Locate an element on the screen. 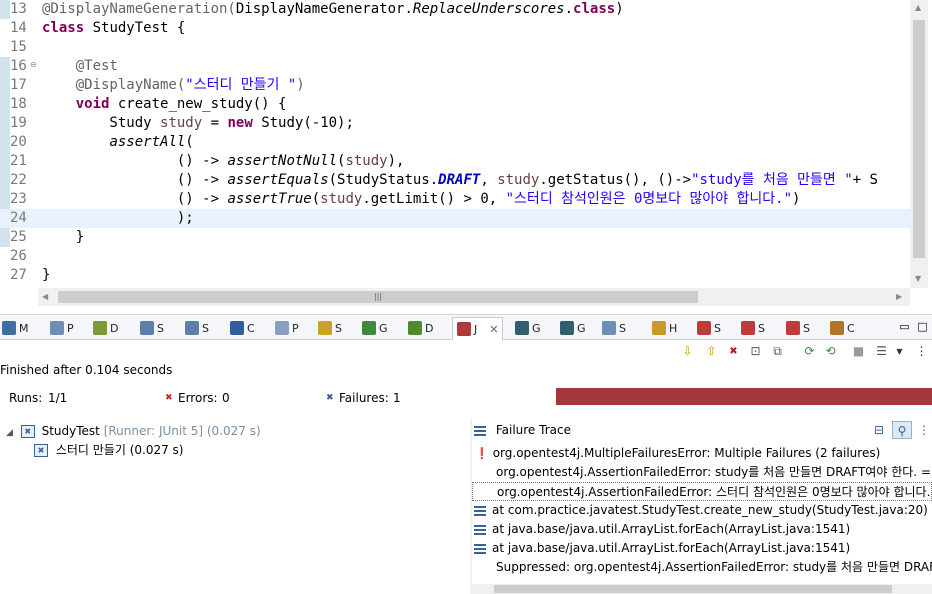 This screenshot has height=594, width=932. code-line: 26 is located at coordinates (455, 256).